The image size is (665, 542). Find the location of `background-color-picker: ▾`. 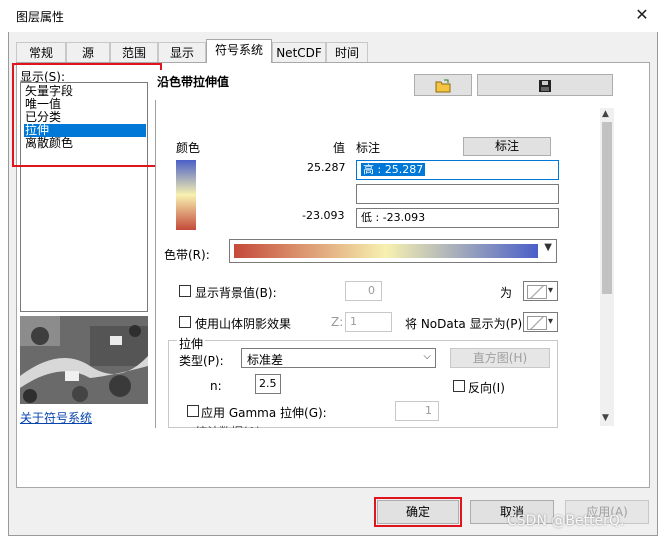

background-color-picker: ▾ is located at coordinates (540, 291).